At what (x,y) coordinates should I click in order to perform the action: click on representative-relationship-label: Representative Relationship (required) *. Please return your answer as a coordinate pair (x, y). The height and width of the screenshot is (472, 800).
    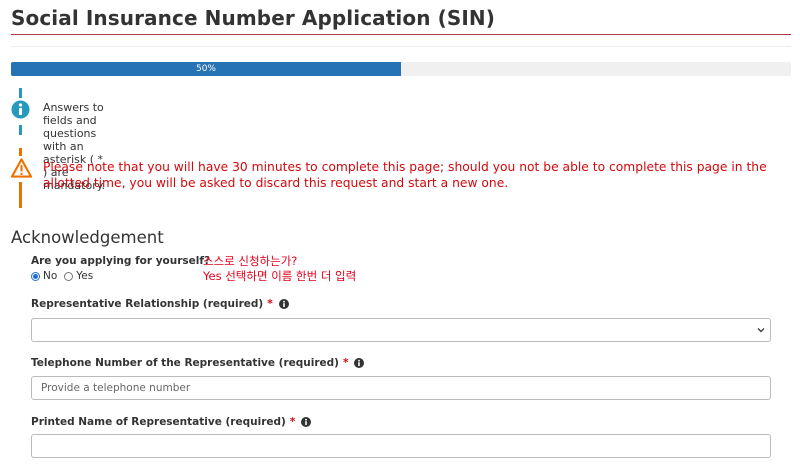
    Looking at the image, I should click on (160, 304).